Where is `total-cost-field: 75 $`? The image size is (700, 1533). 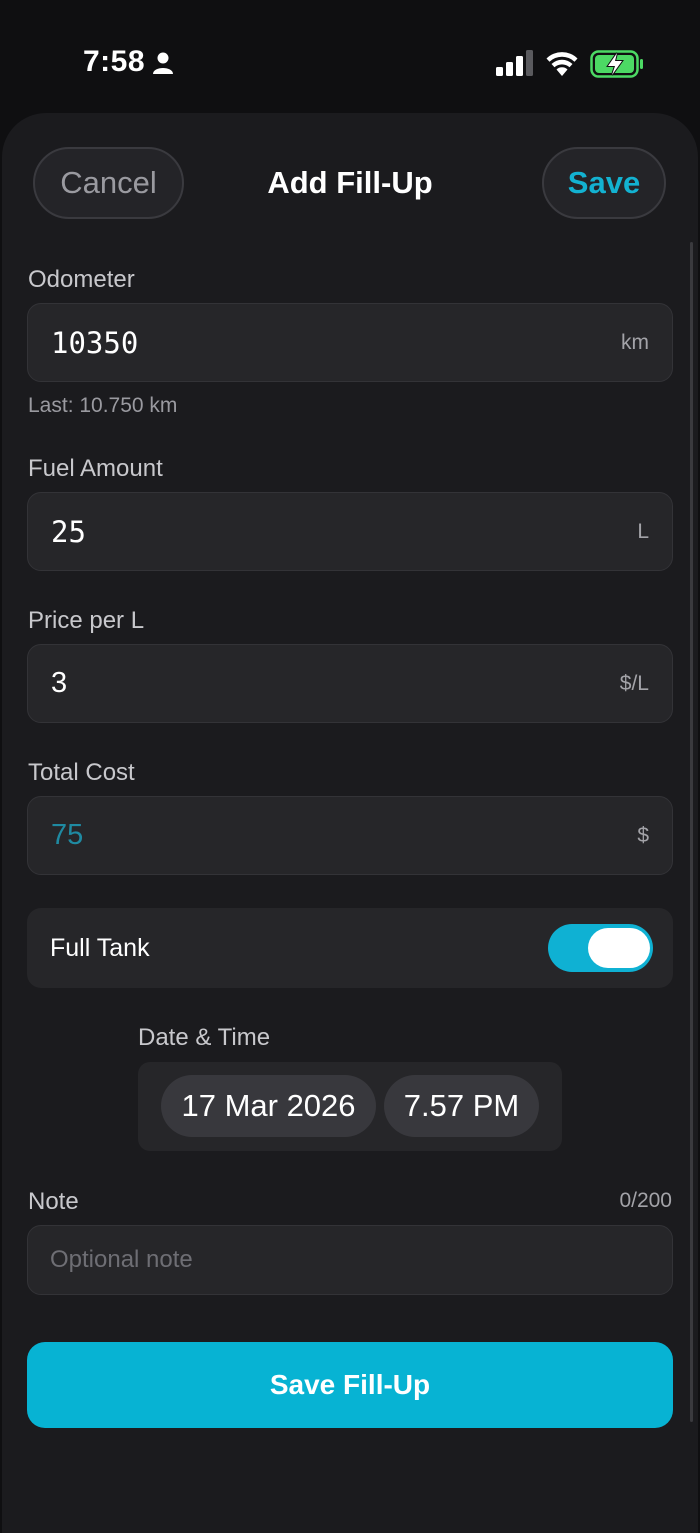 total-cost-field: 75 $ is located at coordinates (350, 835).